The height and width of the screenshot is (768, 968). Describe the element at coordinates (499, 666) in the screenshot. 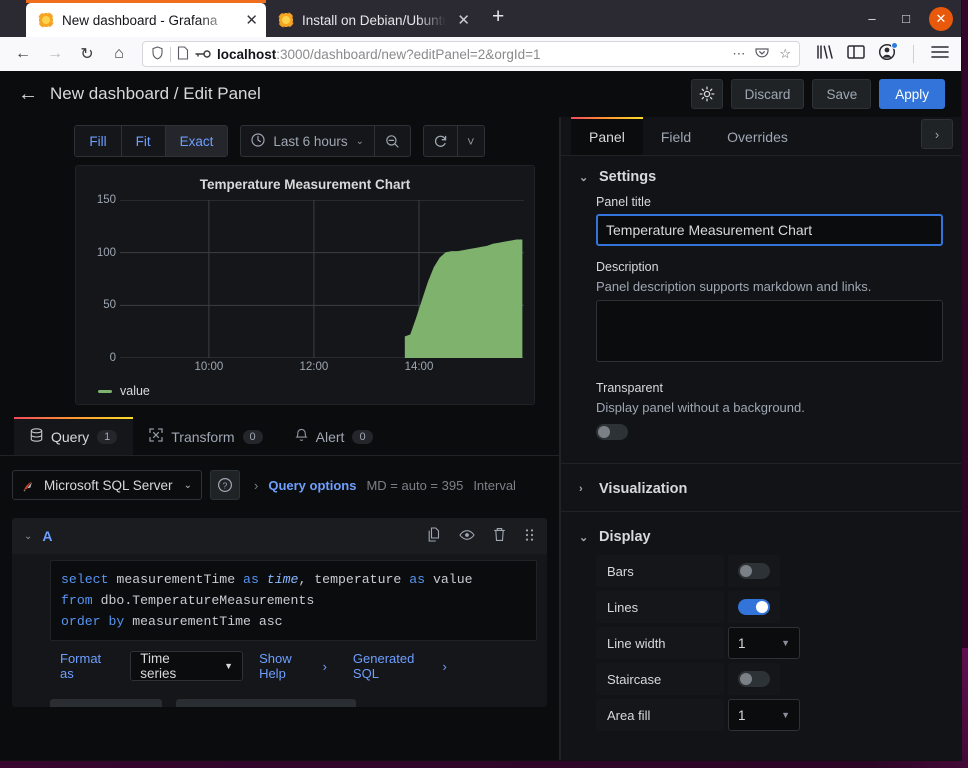

I see `query-footer-spacer` at that location.